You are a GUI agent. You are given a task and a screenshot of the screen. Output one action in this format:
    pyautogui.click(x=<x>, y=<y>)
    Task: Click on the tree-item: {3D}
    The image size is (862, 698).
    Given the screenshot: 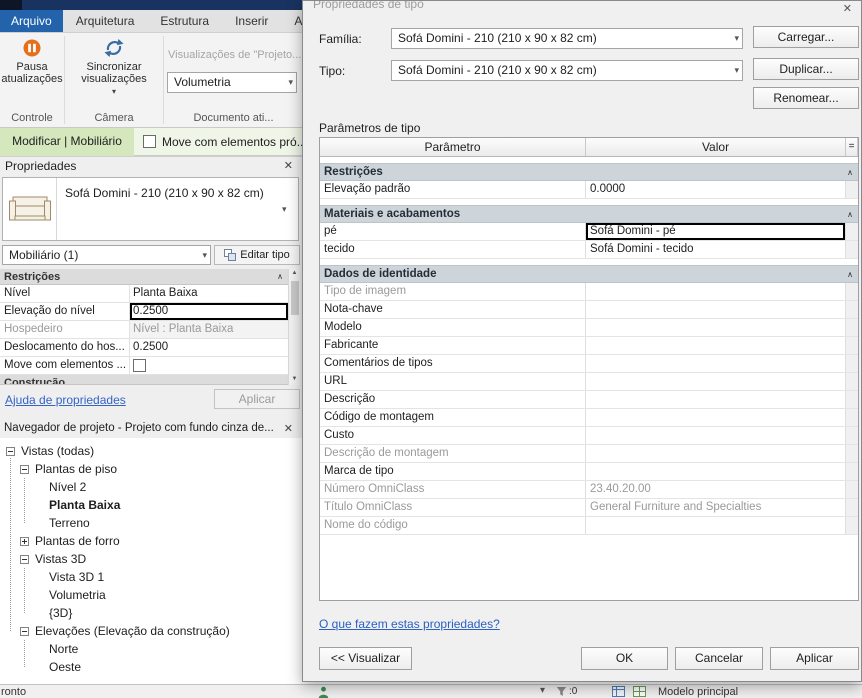 What is the action you would take?
    pyautogui.click(x=151, y=613)
    